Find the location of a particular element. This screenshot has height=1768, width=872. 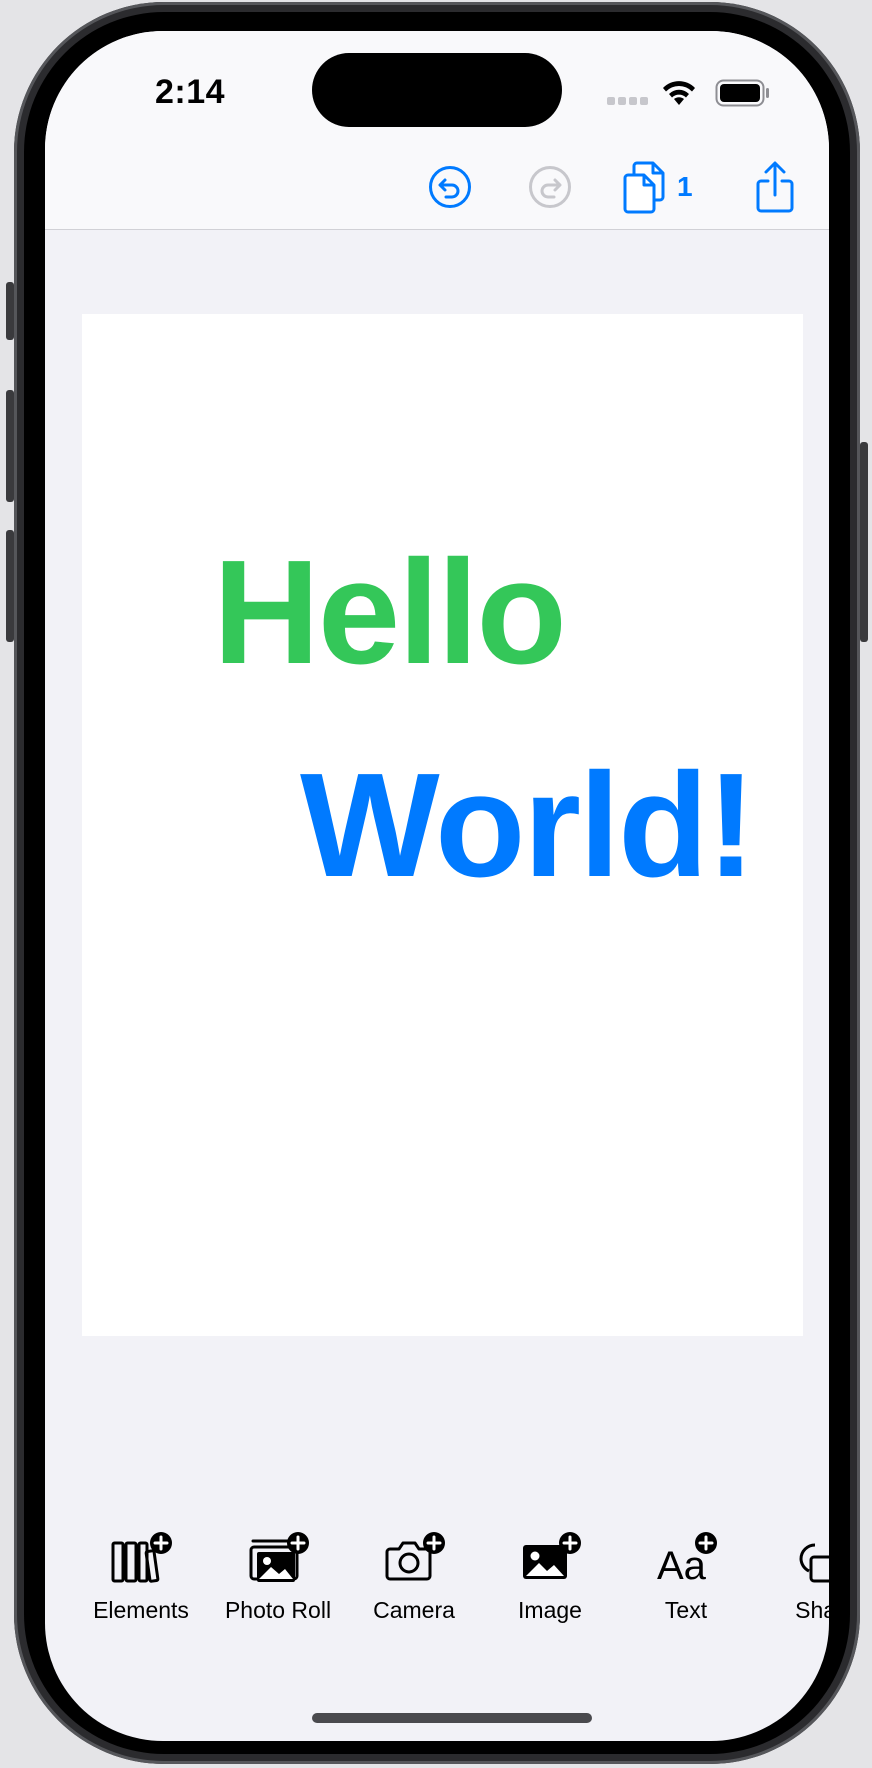

undo-arrow-circle-icon is located at coordinates (450, 187).